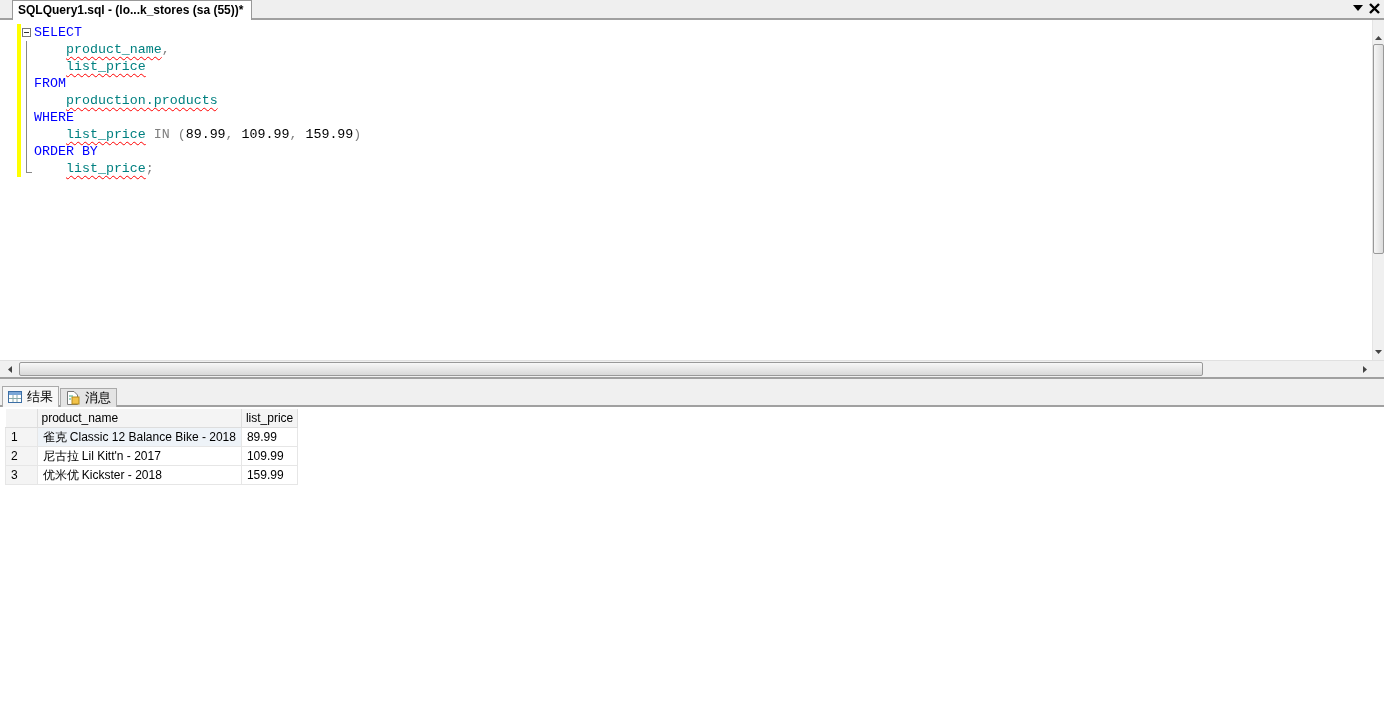 The height and width of the screenshot is (712, 1384). Describe the element at coordinates (269, 418) in the screenshot. I see `column-header: list_price` at that location.